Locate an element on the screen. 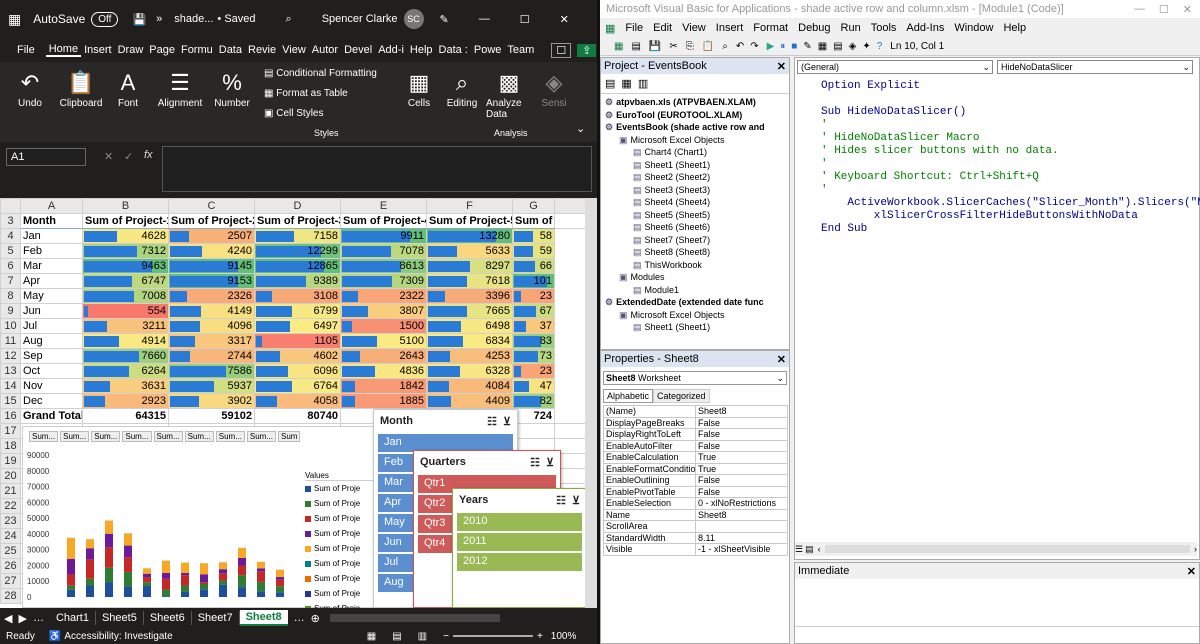 The image size is (1200, 644). tab-team: Team is located at coordinates (520, 50).